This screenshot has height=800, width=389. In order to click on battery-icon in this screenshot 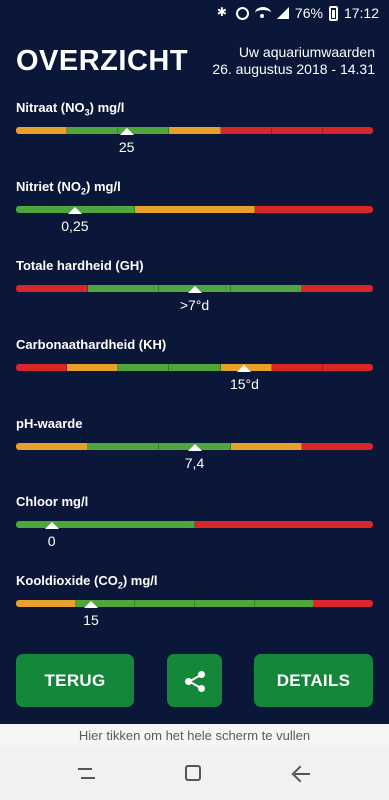, I will do `click(333, 13)`.